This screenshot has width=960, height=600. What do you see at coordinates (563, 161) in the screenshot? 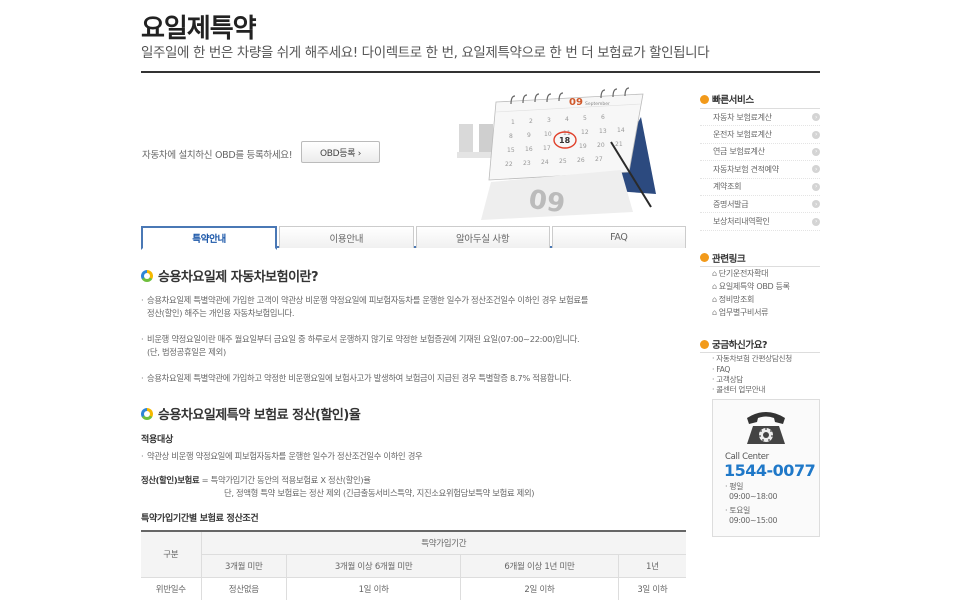
I see `svg-text: 25` at bounding box center [563, 161].